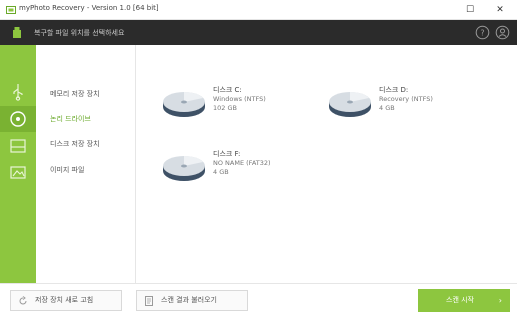 This screenshot has height=316, width=517. What do you see at coordinates (394, 90) in the screenshot?
I see `drive-name: 디스크 D:` at bounding box center [394, 90].